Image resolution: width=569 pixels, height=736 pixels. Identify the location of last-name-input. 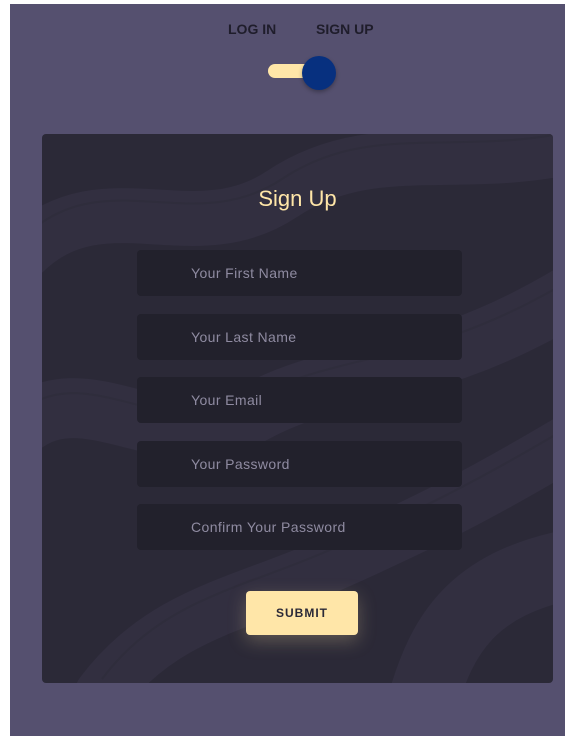
(299, 337).